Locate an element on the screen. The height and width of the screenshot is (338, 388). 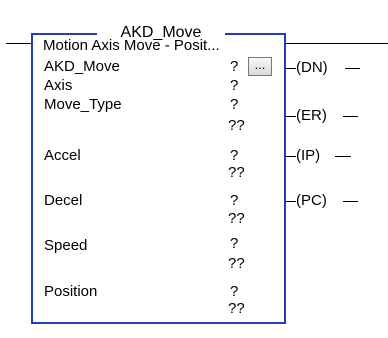
coil-pc-wire-left is located at coordinates (291, 201).